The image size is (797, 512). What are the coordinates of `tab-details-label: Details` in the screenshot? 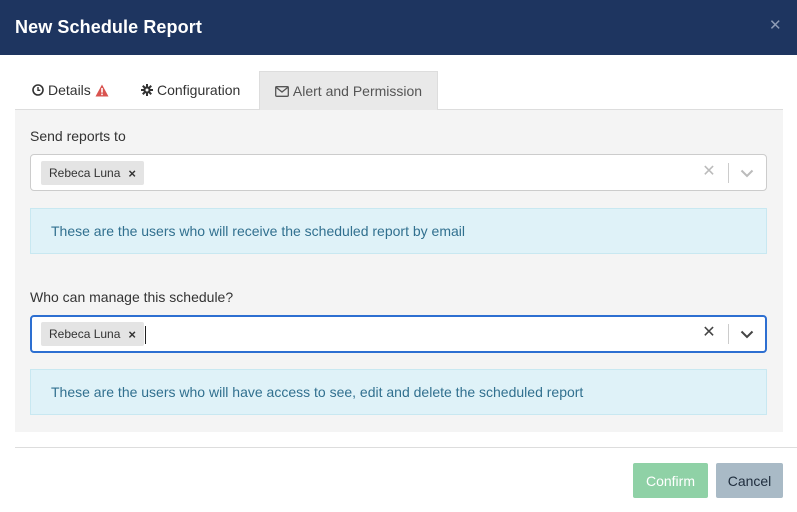 It's located at (69, 90).